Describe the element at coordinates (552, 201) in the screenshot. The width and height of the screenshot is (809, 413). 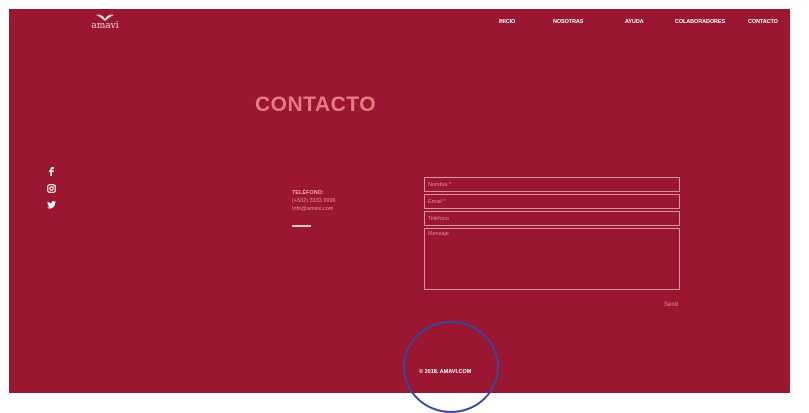
I see `email-input` at that location.